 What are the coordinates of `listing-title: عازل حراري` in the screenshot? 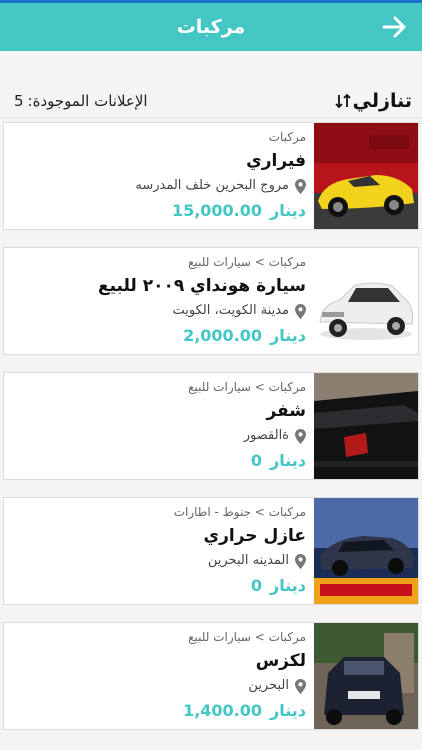 It's located at (254, 536).